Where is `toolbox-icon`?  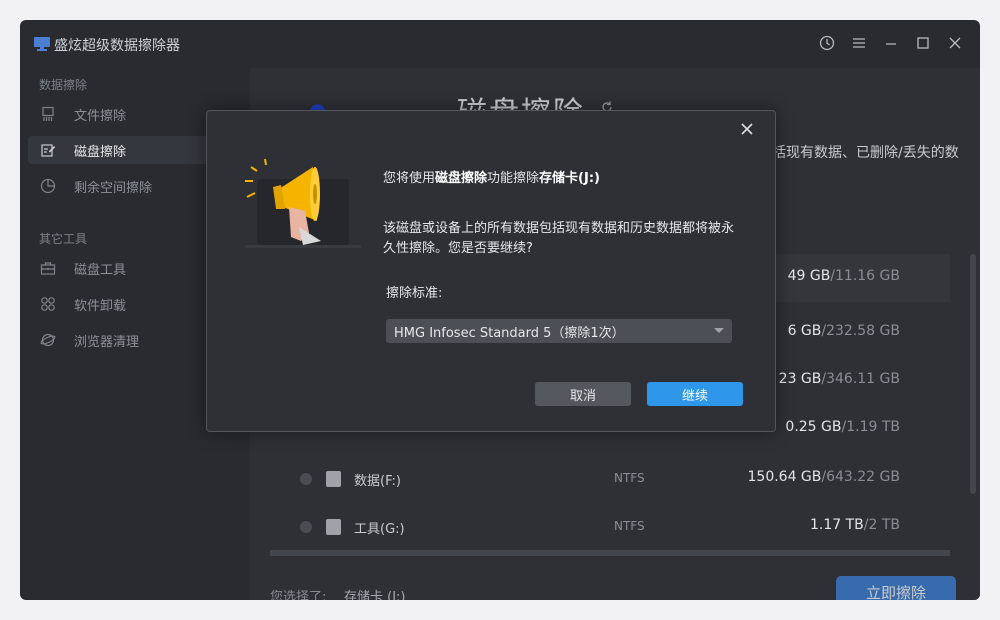
toolbox-icon is located at coordinates (48, 268).